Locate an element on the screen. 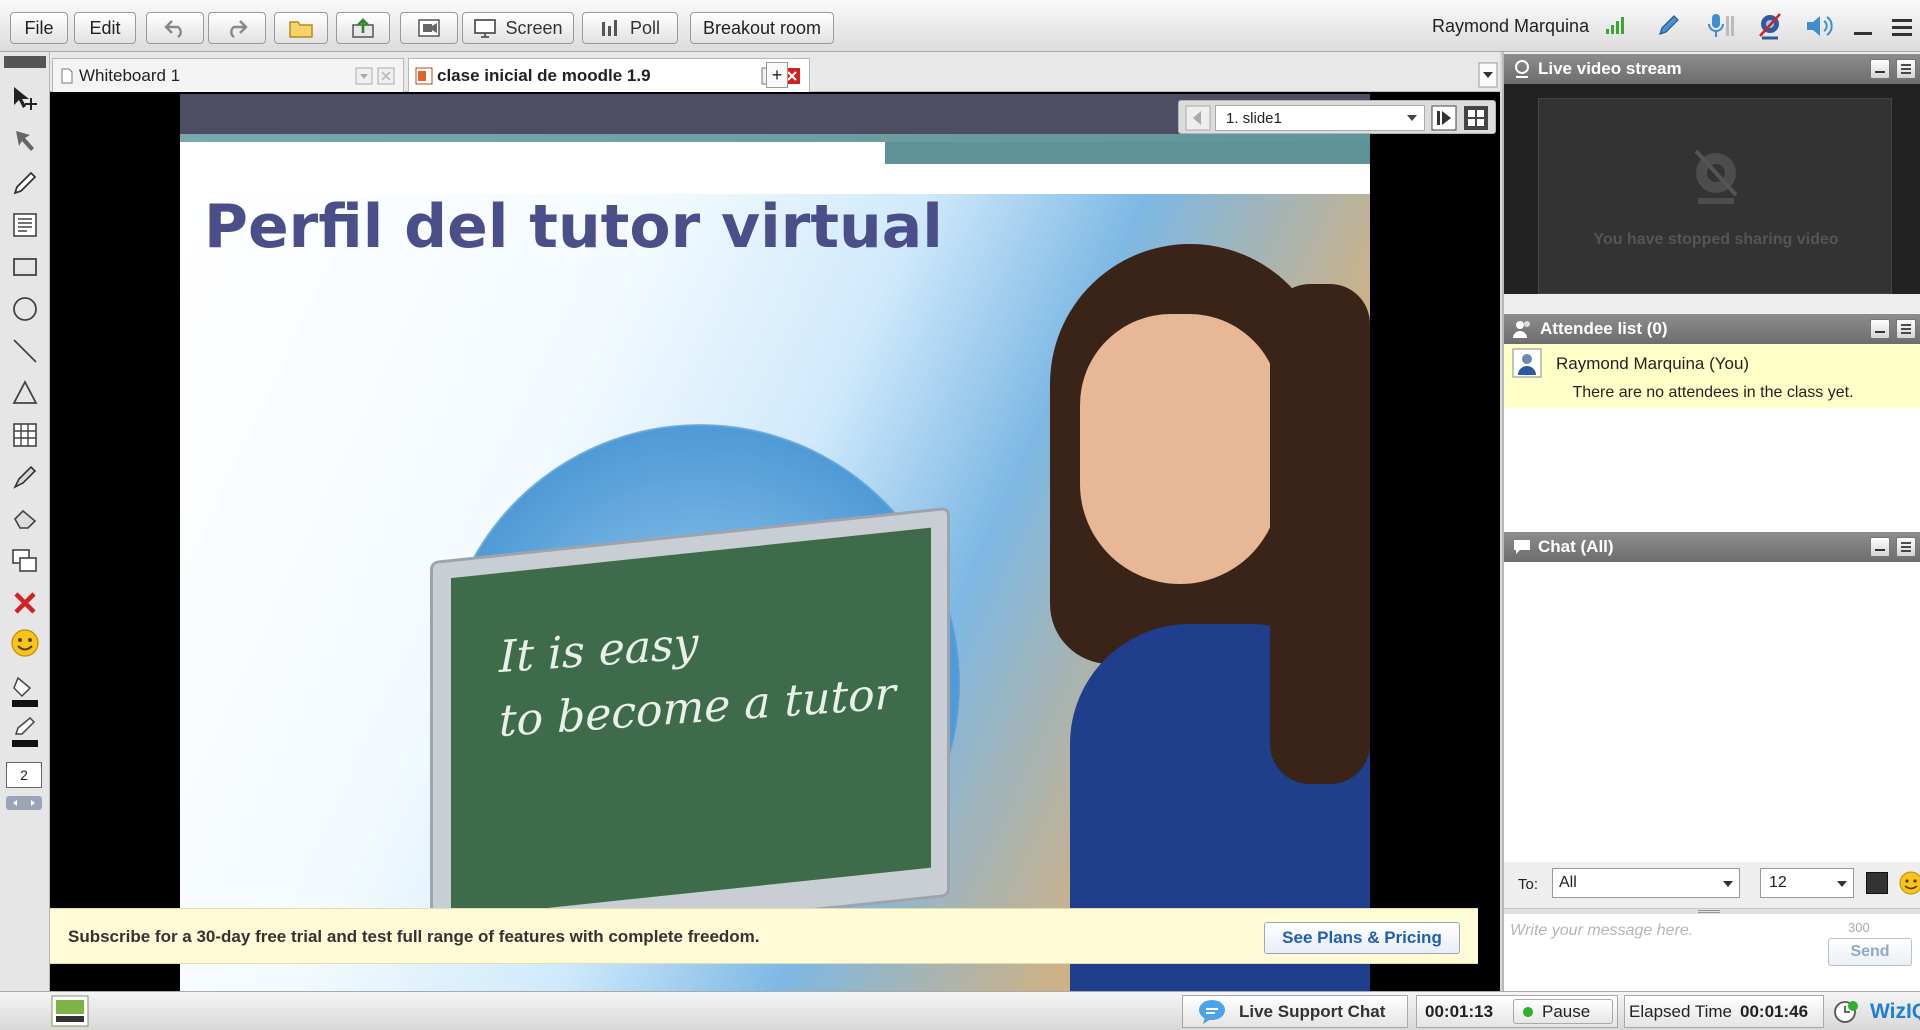 This screenshot has height=1030, width=1920. poll-label: Poll is located at coordinates (644, 27).